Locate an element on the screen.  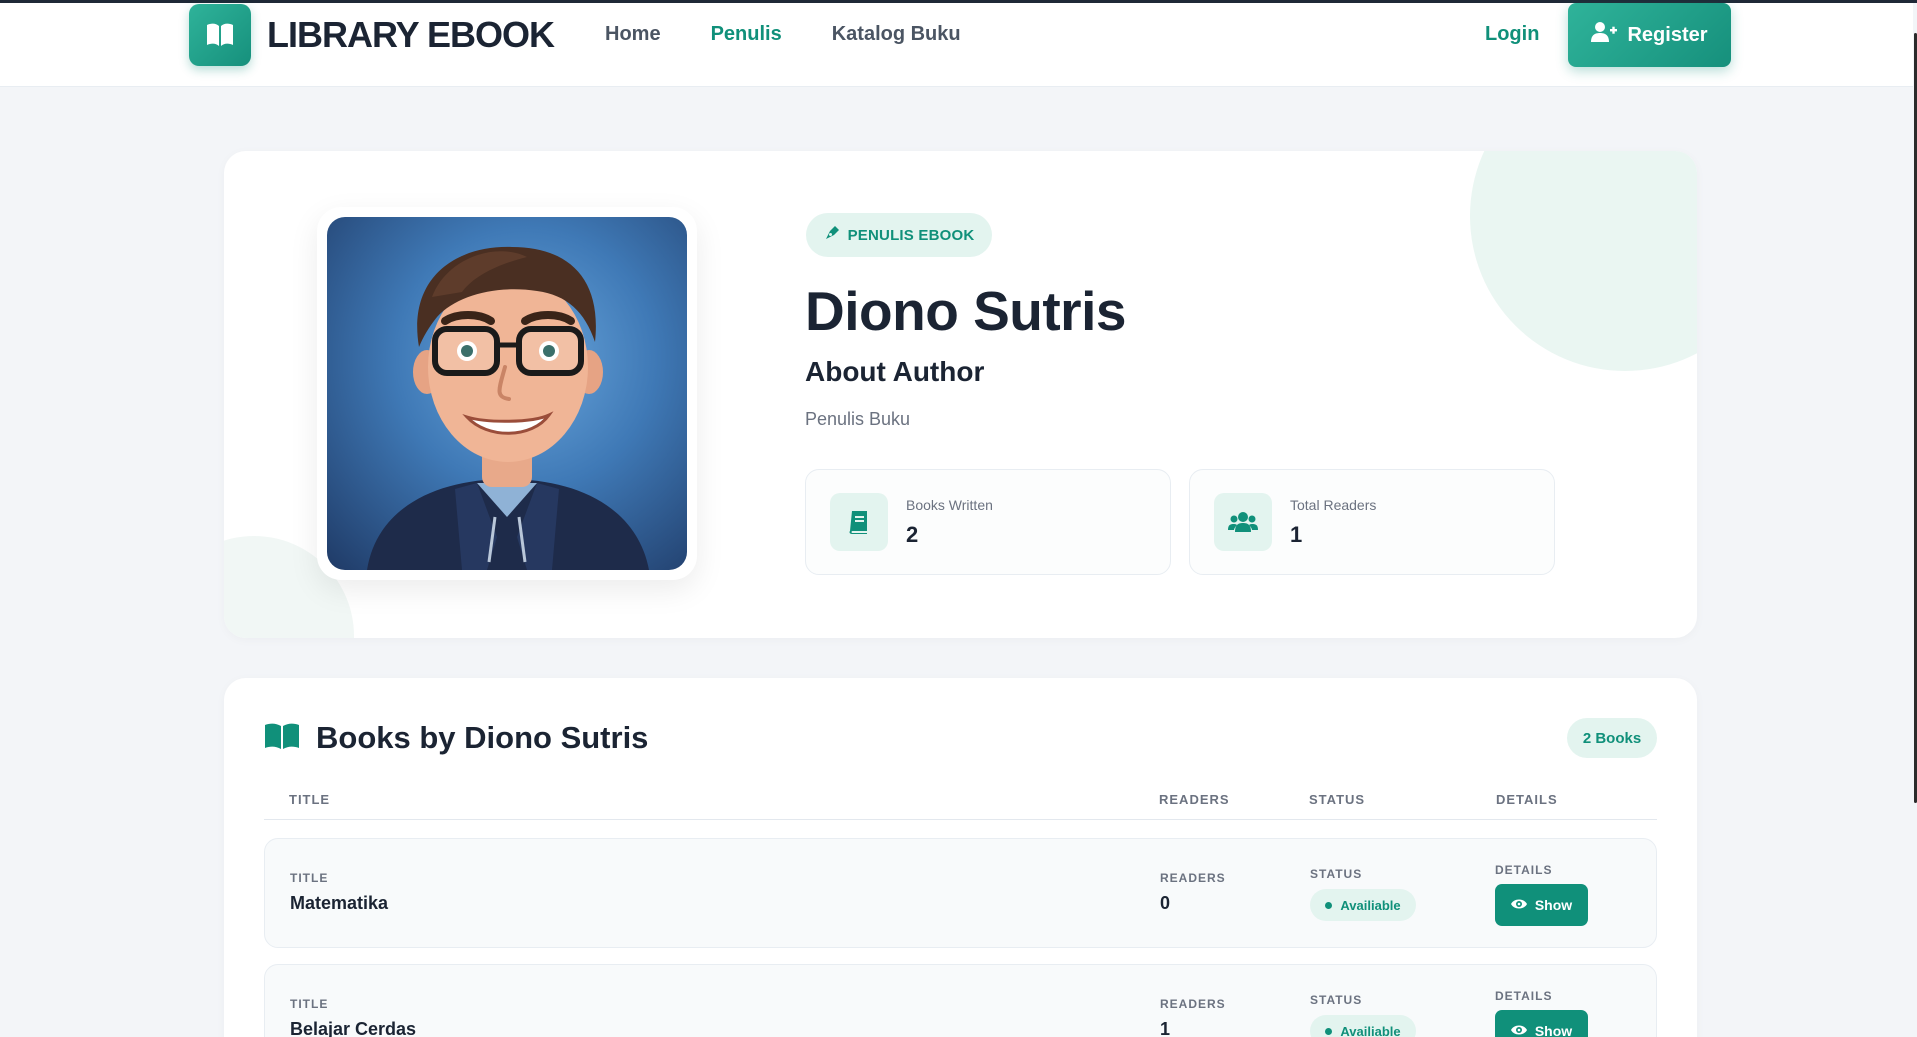
author-avatar is located at coordinates (507, 393).